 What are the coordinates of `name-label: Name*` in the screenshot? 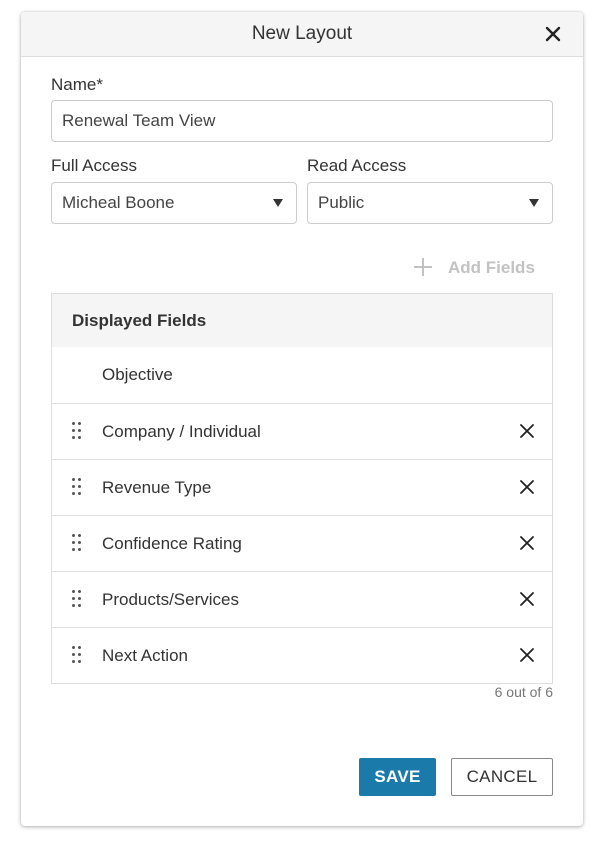 It's located at (77, 84).